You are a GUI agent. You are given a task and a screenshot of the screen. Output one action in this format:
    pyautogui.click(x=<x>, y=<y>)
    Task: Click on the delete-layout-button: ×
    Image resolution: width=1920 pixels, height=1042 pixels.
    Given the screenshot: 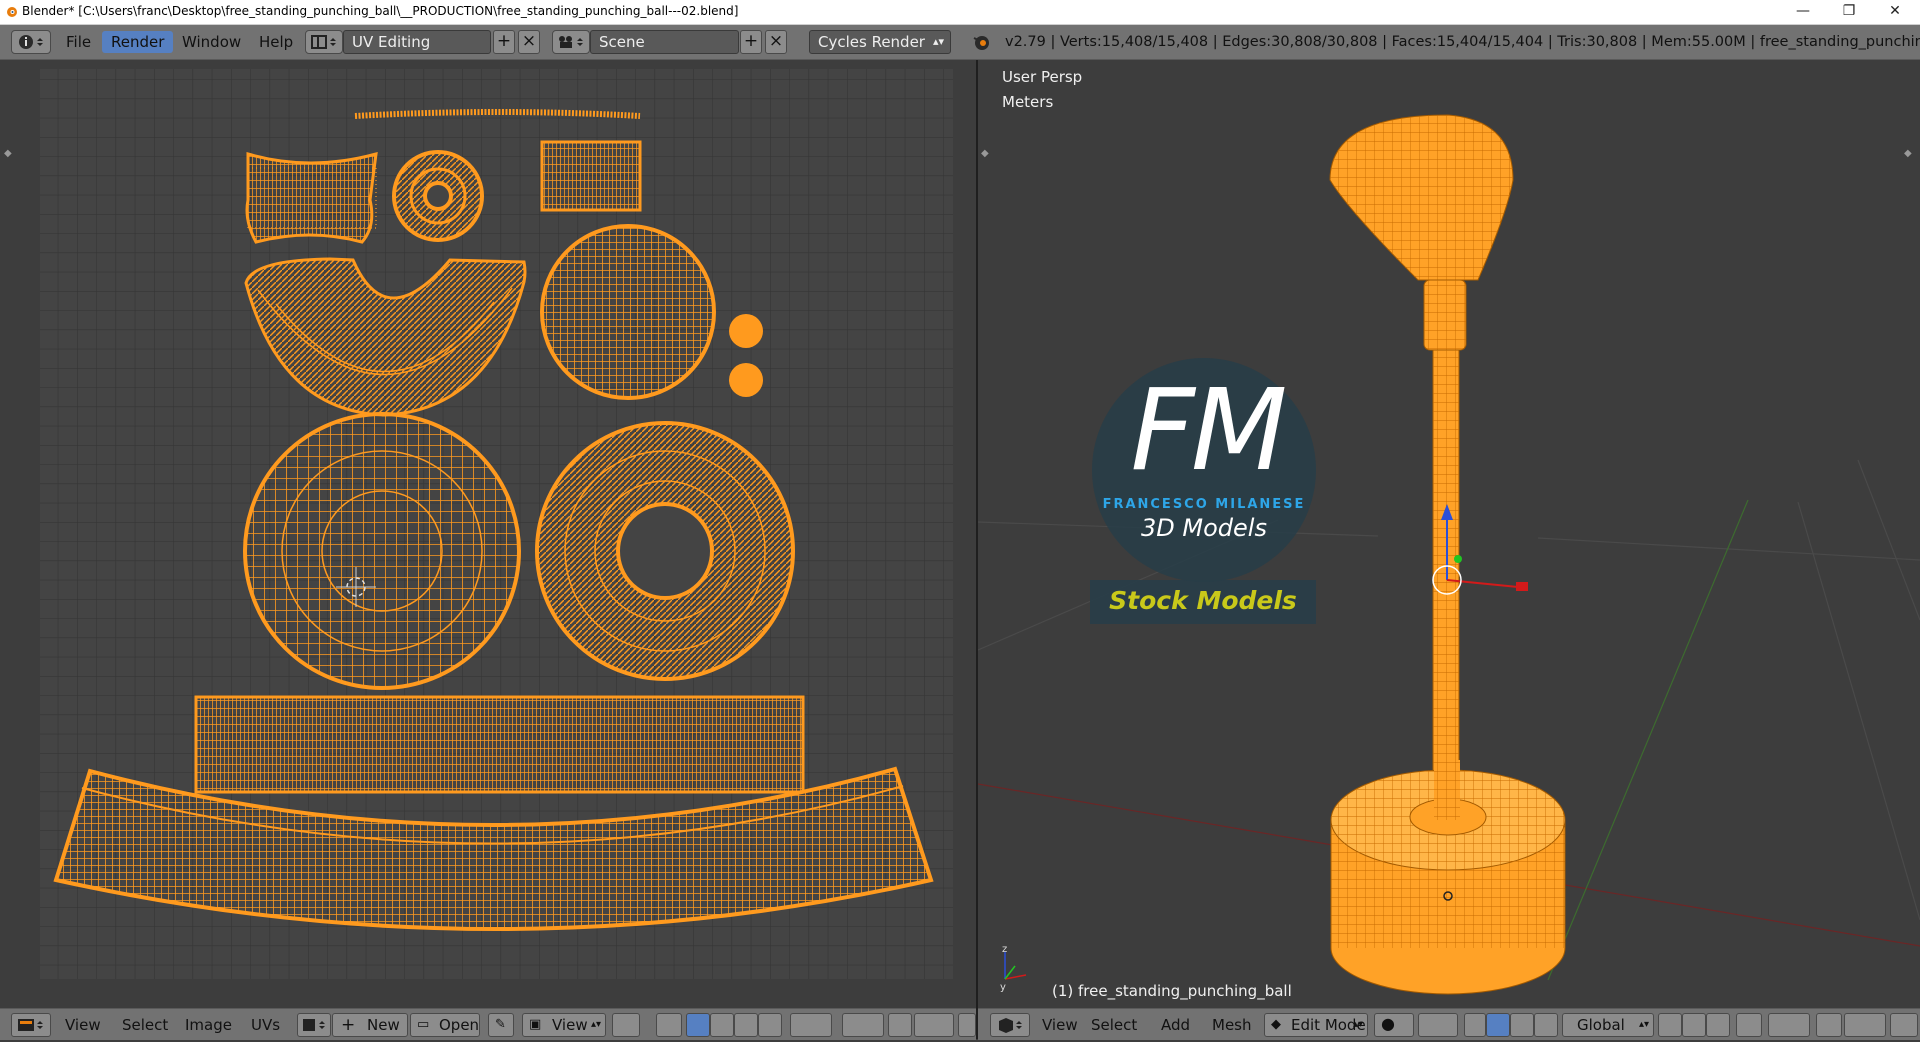 What is the action you would take?
    pyautogui.click(x=529, y=42)
    